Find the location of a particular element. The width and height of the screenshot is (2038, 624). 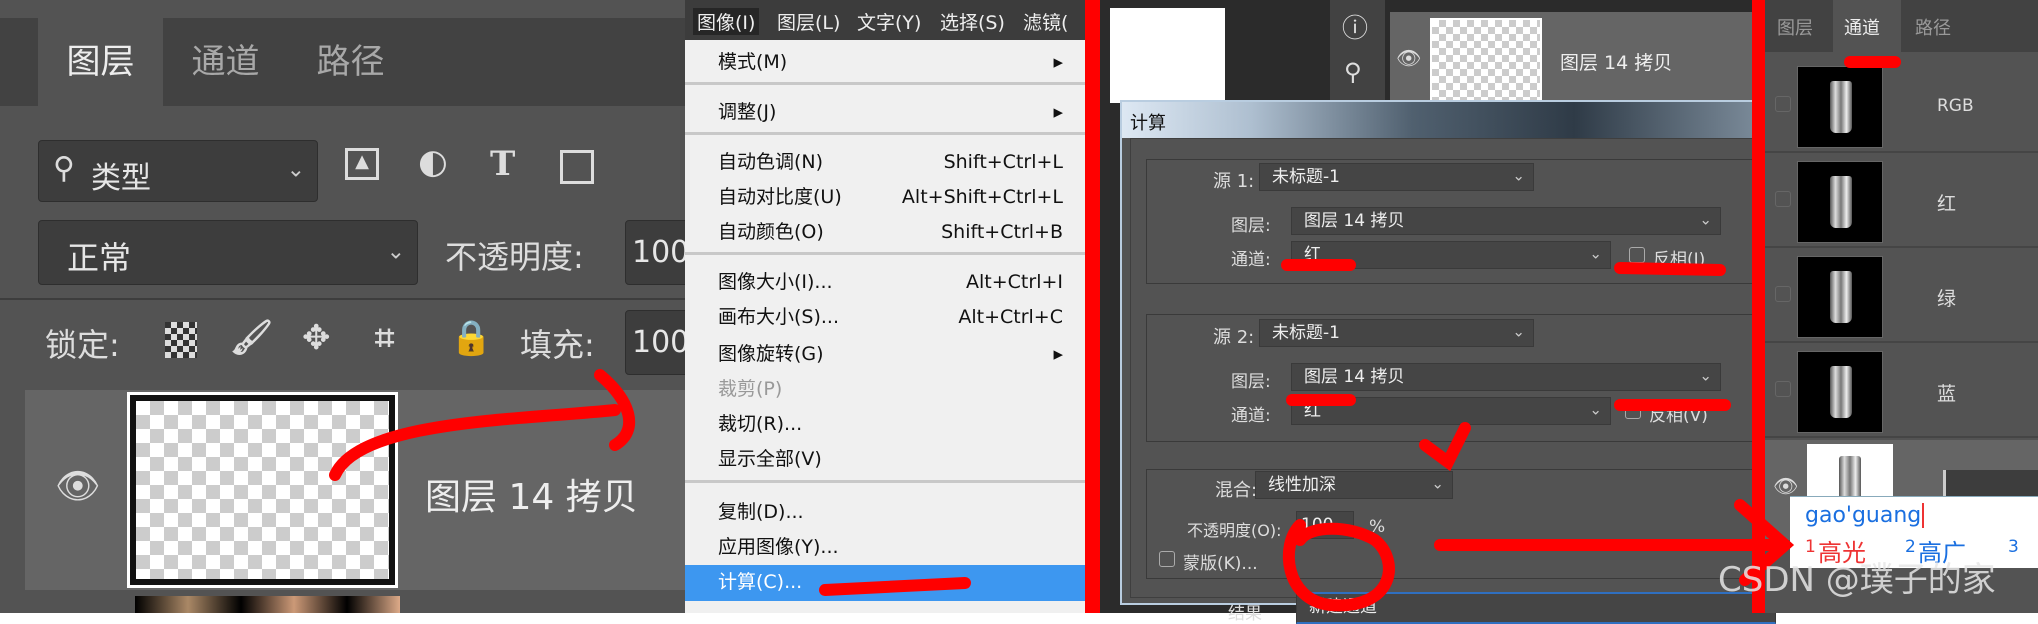

channels-tab-bar: 图层 通道 路径 is located at coordinates (1901, 26).